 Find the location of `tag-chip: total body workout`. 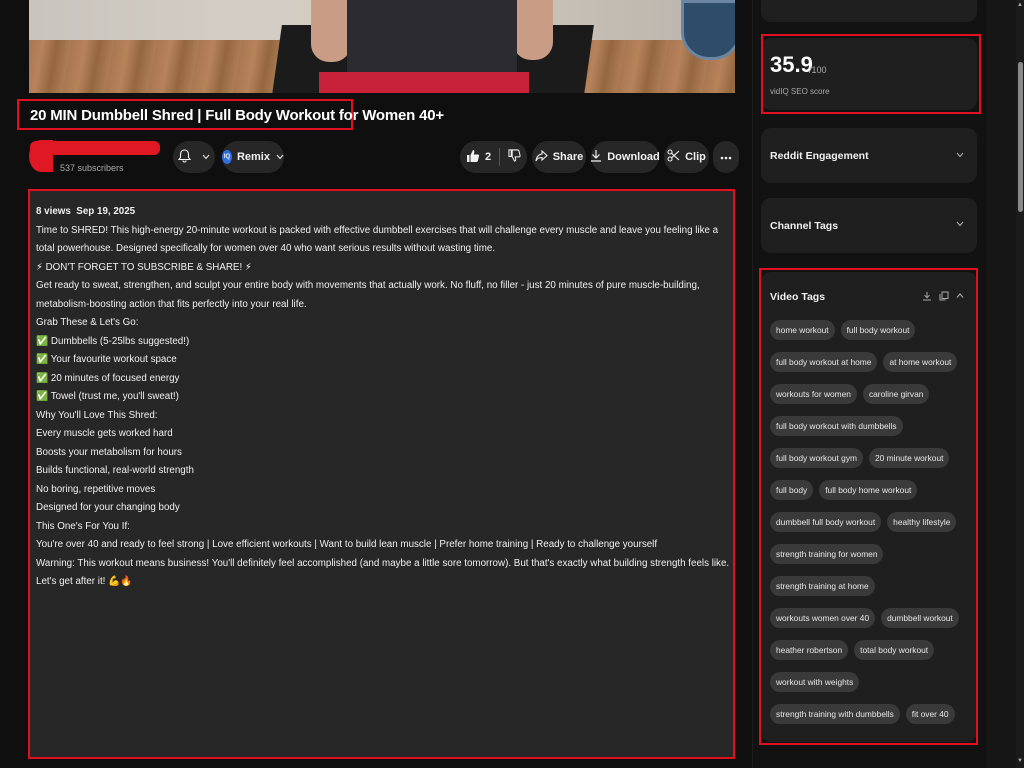

tag-chip: total body workout is located at coordinates (894, 650).